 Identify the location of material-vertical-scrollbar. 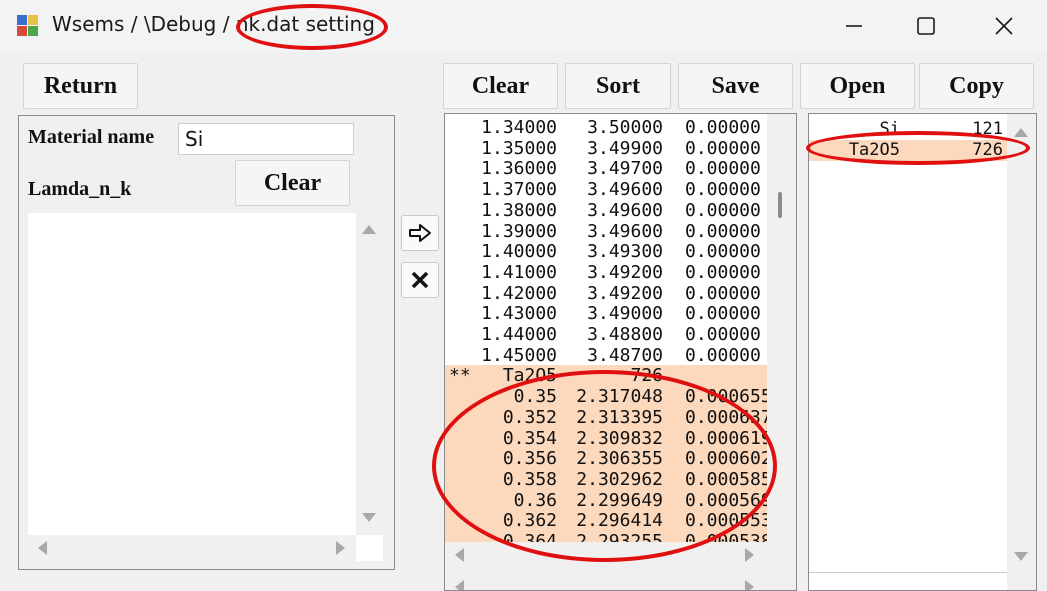
(1021, 352).